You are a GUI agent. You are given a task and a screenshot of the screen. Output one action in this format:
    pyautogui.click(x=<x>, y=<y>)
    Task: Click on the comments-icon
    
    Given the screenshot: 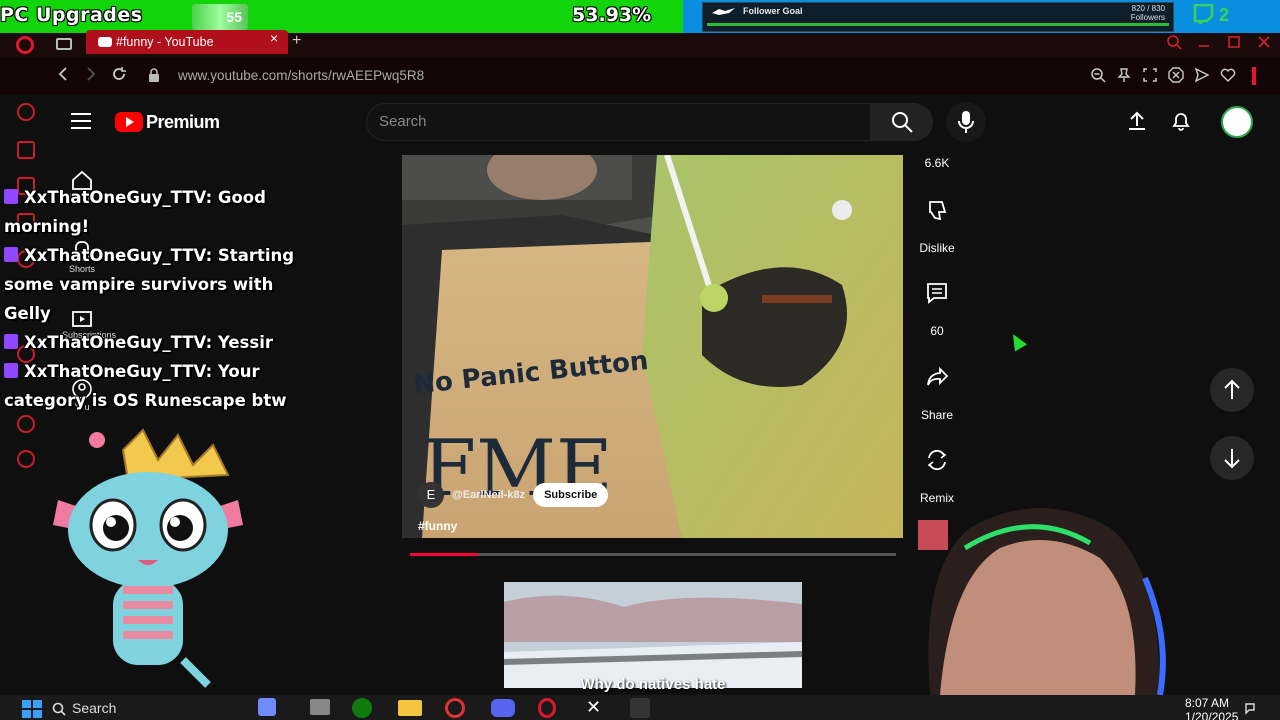 What is the action you would take?
    pyautogui.click(x=937, y=293)
    